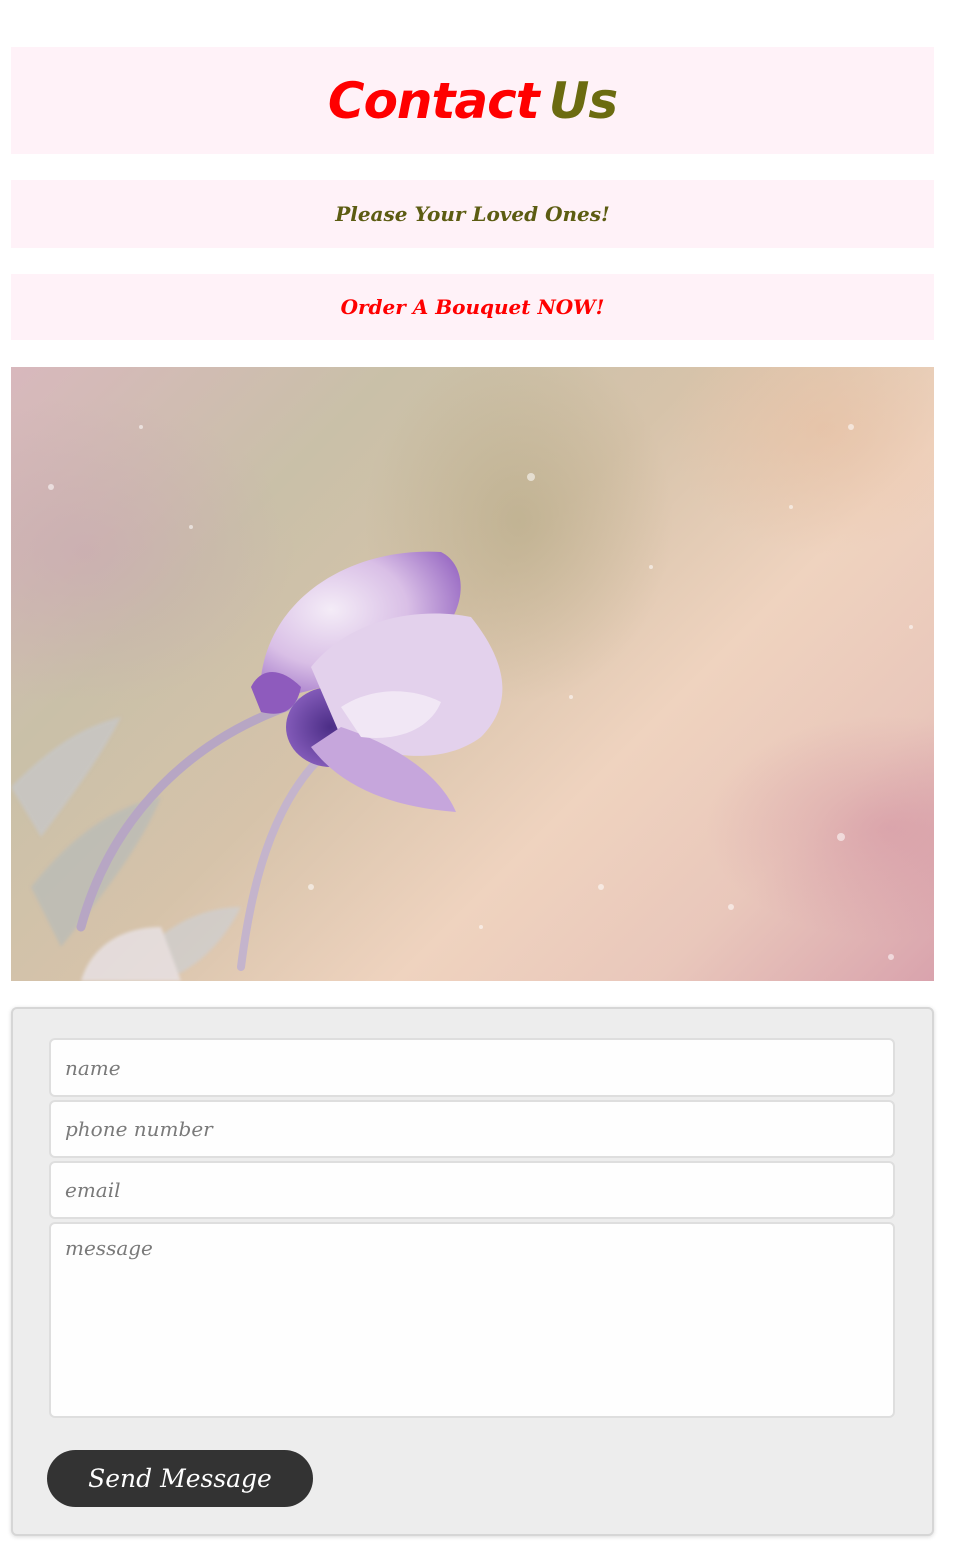  Describe the element at coordinates (180, 1478) in the screenshot. I see `send-message-button: Send Message` at that location.